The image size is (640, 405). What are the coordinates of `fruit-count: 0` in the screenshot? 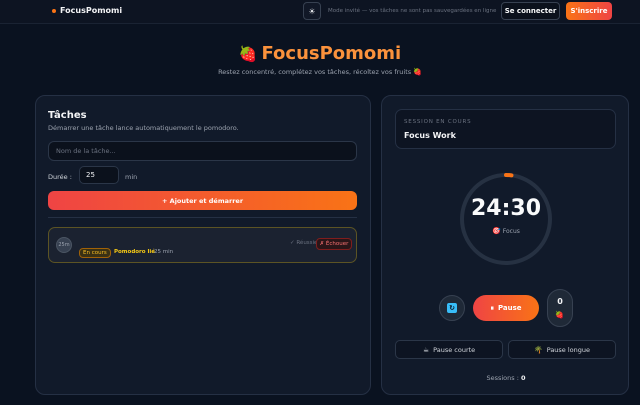 It's located at (560, 301).